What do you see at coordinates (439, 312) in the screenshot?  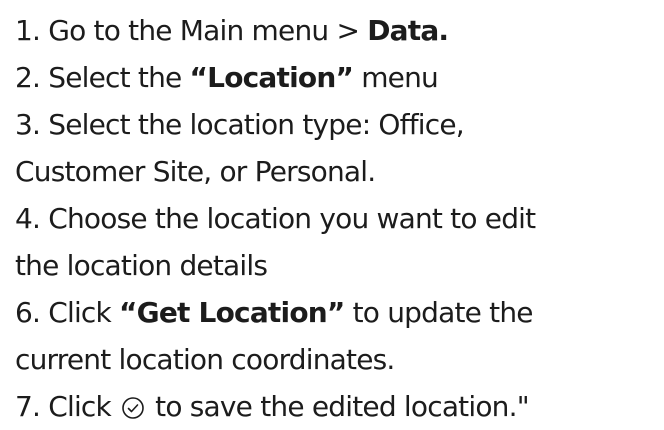 I see `step-6-suffix: to update the` at bounding box center [439, 312].